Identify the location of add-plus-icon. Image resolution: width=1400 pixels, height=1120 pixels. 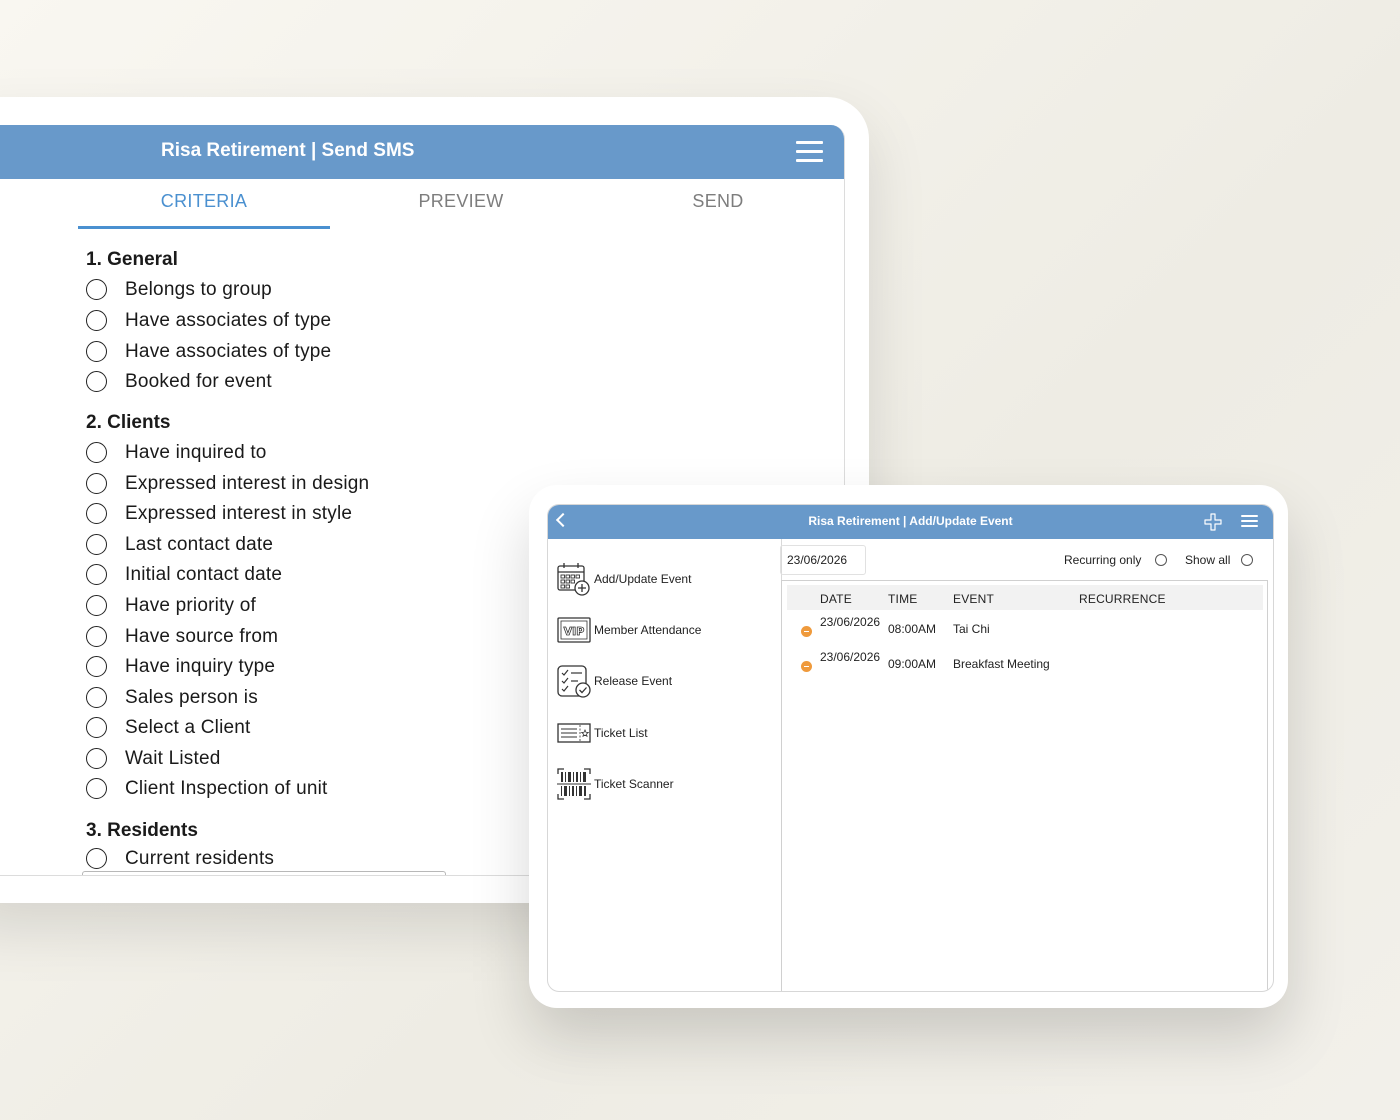
(1213, 522).